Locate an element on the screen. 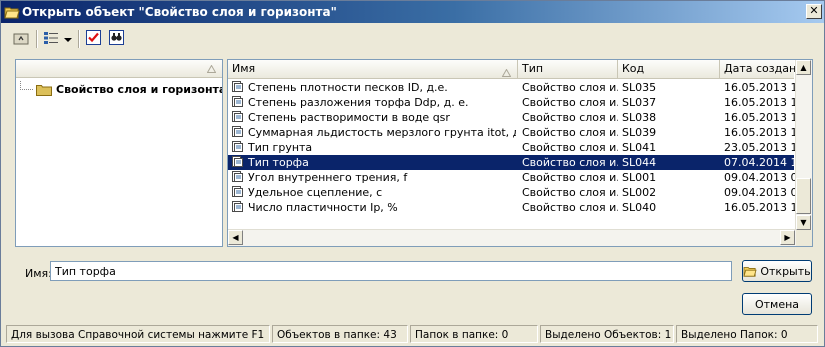 The image size is (825, 347). folder-icon is located at coordinates (44, 89).